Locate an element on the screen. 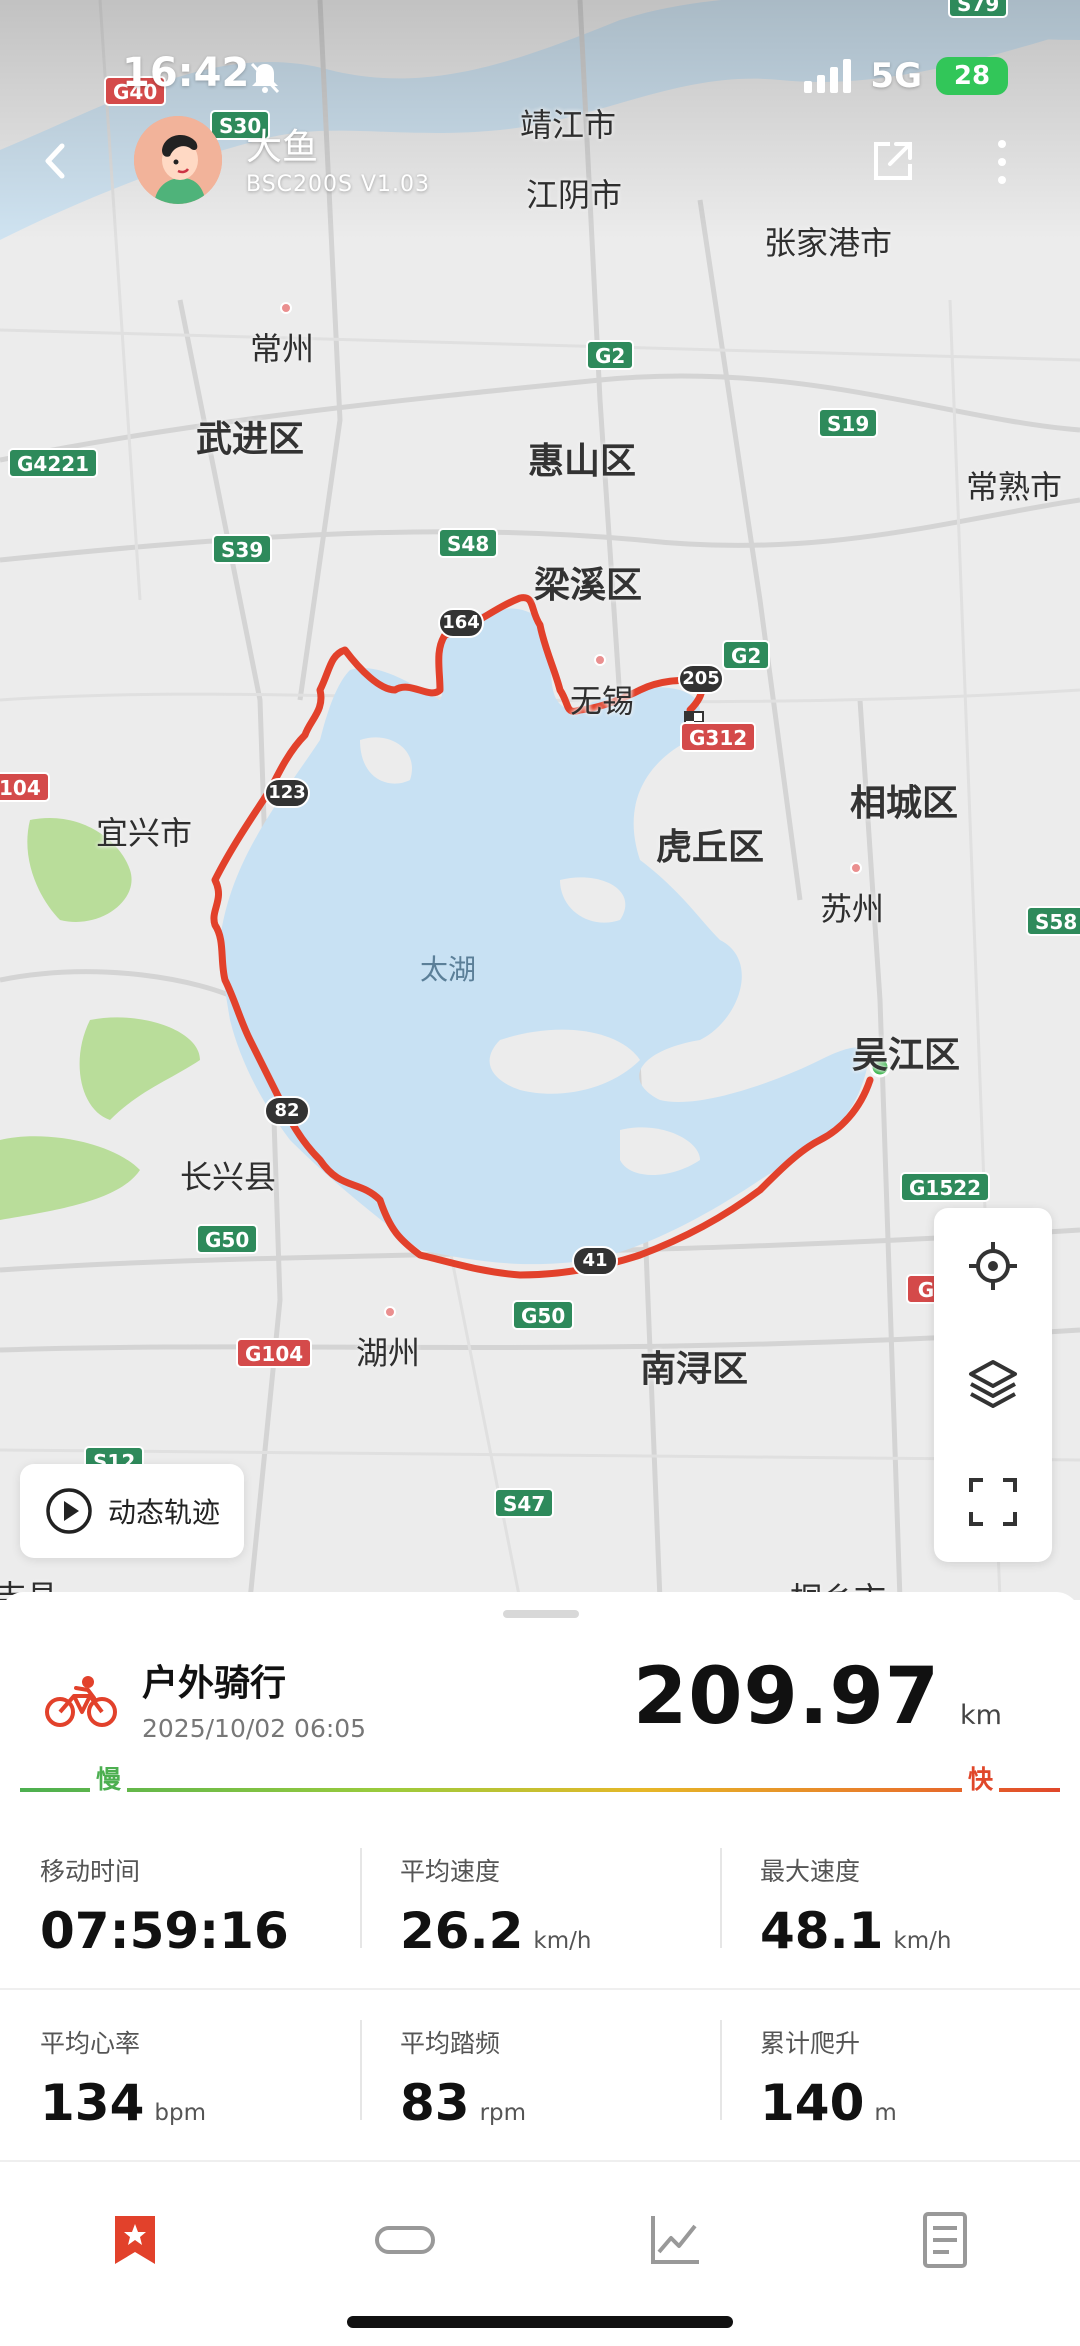  user-name: 大鱼 is located at coordinates (282, 147).